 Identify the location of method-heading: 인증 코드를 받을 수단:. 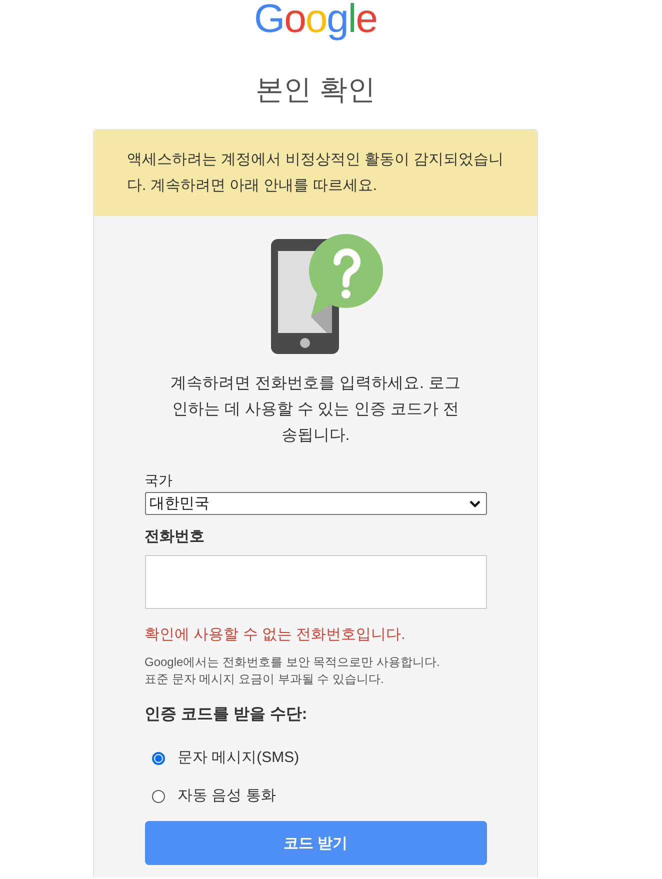
(226, 715).